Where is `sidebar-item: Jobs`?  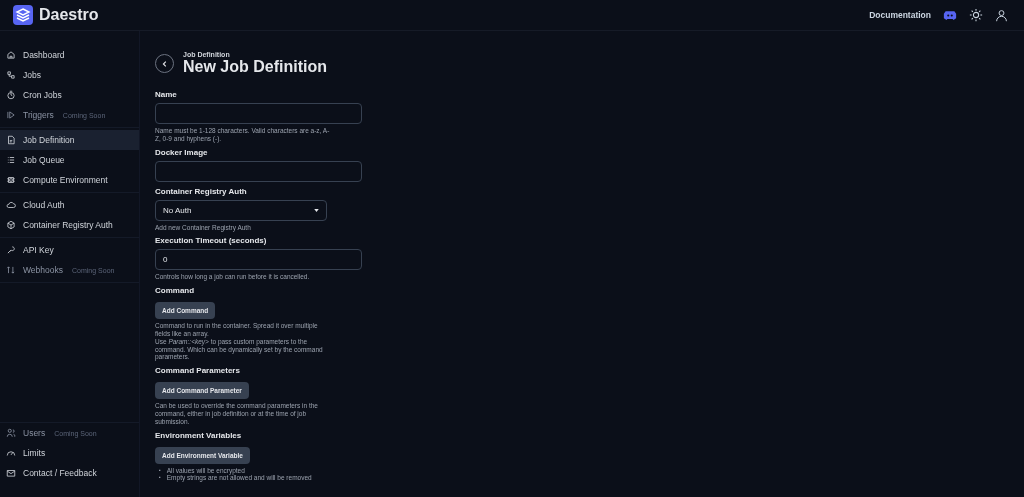
sidebar-item: Jobs is located at coordinates (69, 75).